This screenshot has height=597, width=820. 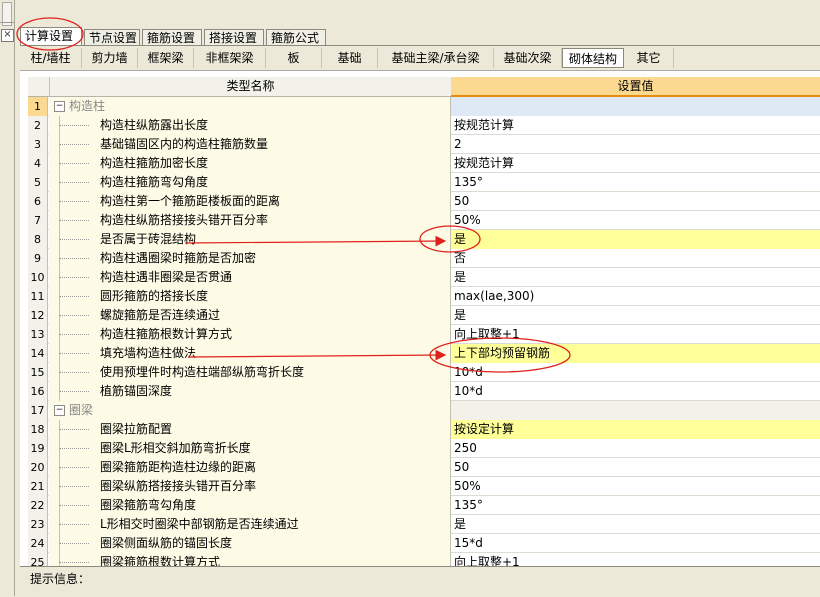 What do you see at coordinates (184, 144) in the screenshot?
I see `setting-label: 基础锚固区内的构造柱箍筋数量` at bounding box center [184, 144].